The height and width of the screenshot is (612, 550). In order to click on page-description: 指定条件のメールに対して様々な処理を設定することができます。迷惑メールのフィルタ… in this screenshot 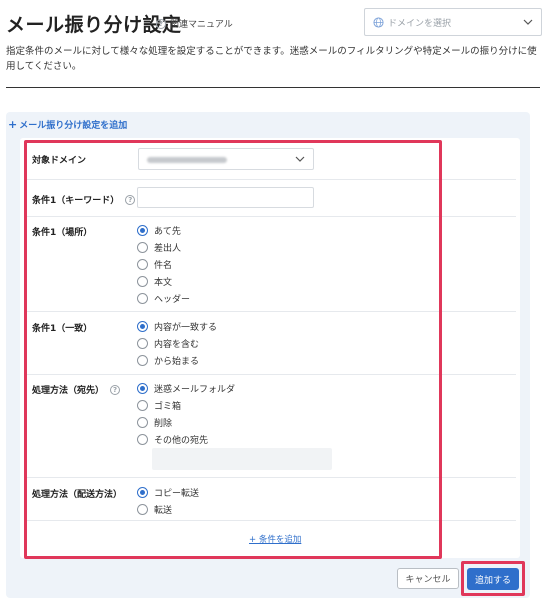, I will do `click(271, 59)`.